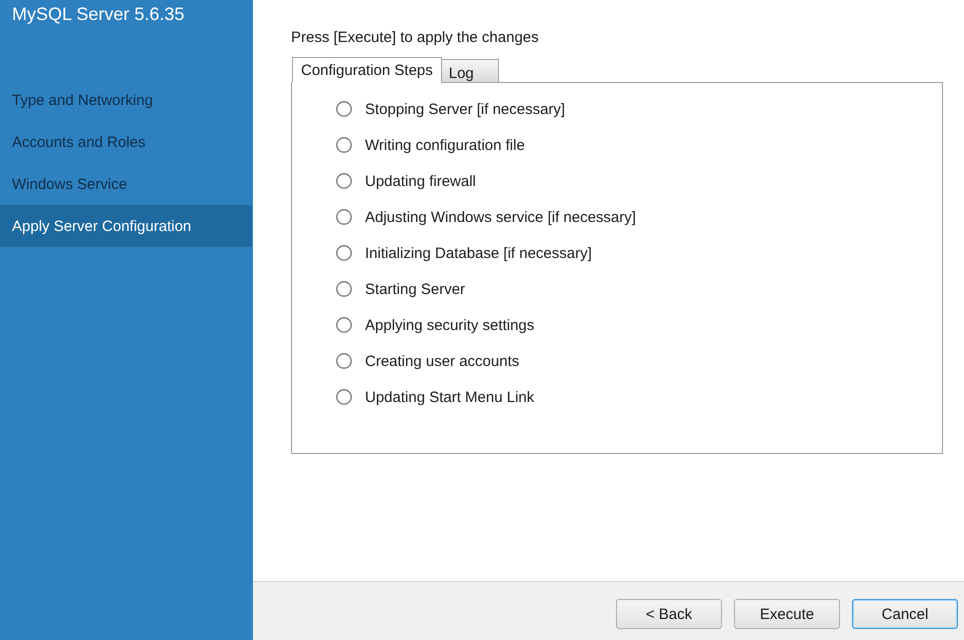  What do you see at coordinates (415, 289) in the screenshot?
I see `step-label: Starting Server` at bounding box center [415, 289].